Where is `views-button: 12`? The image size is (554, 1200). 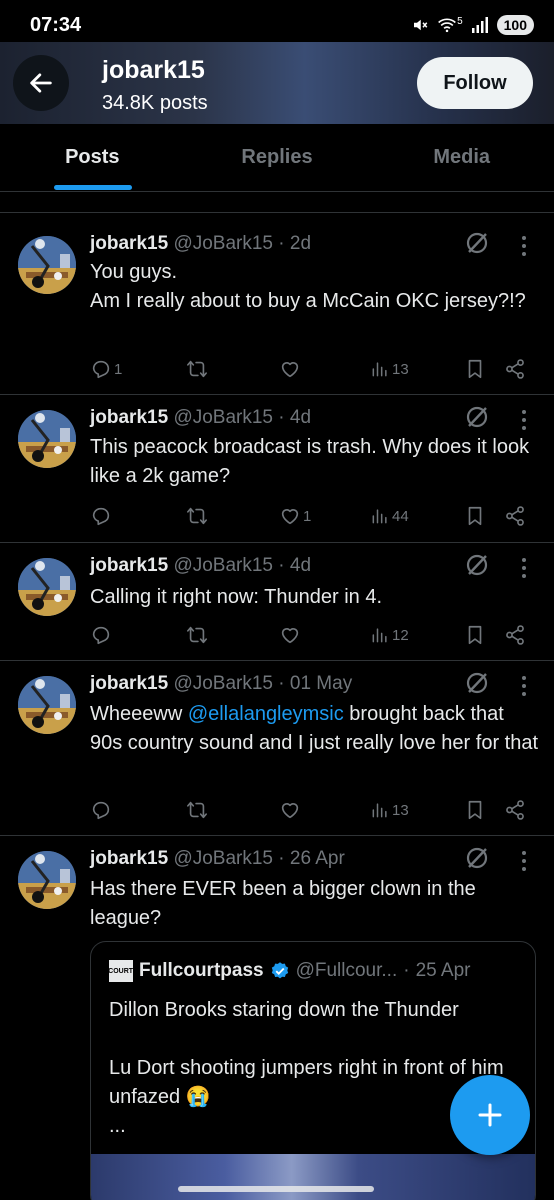
views-button: 12 is located at coordinates (389, 635).